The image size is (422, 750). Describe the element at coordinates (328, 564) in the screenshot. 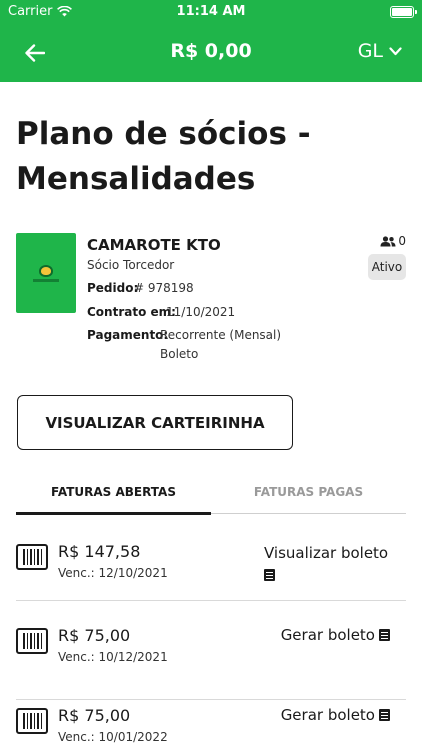

I see `view-boleto-button: Visualizar boleto` at that location.